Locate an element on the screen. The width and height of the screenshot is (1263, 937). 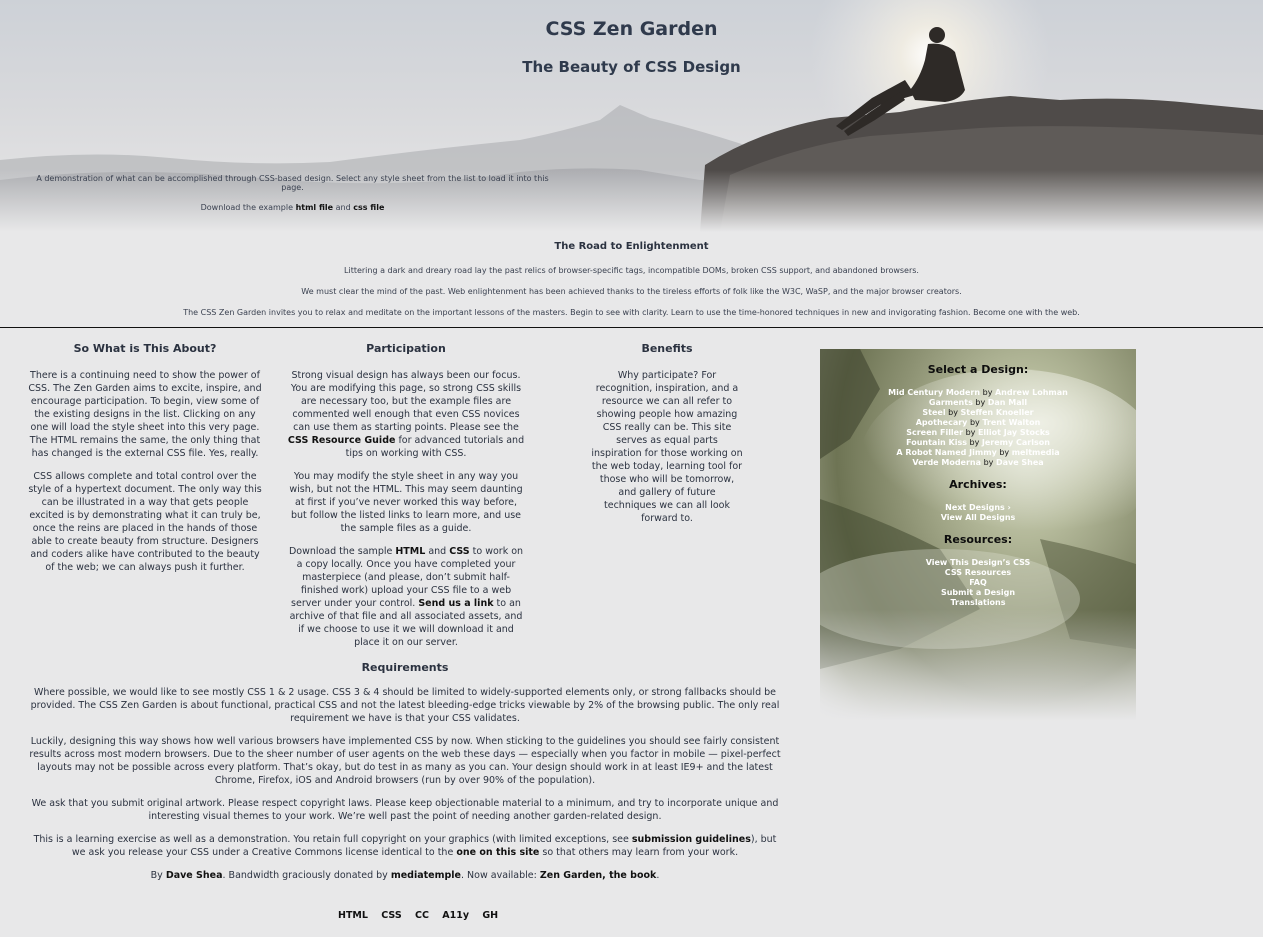
footer-cc-link: CC is located at coordinates (422, 915).